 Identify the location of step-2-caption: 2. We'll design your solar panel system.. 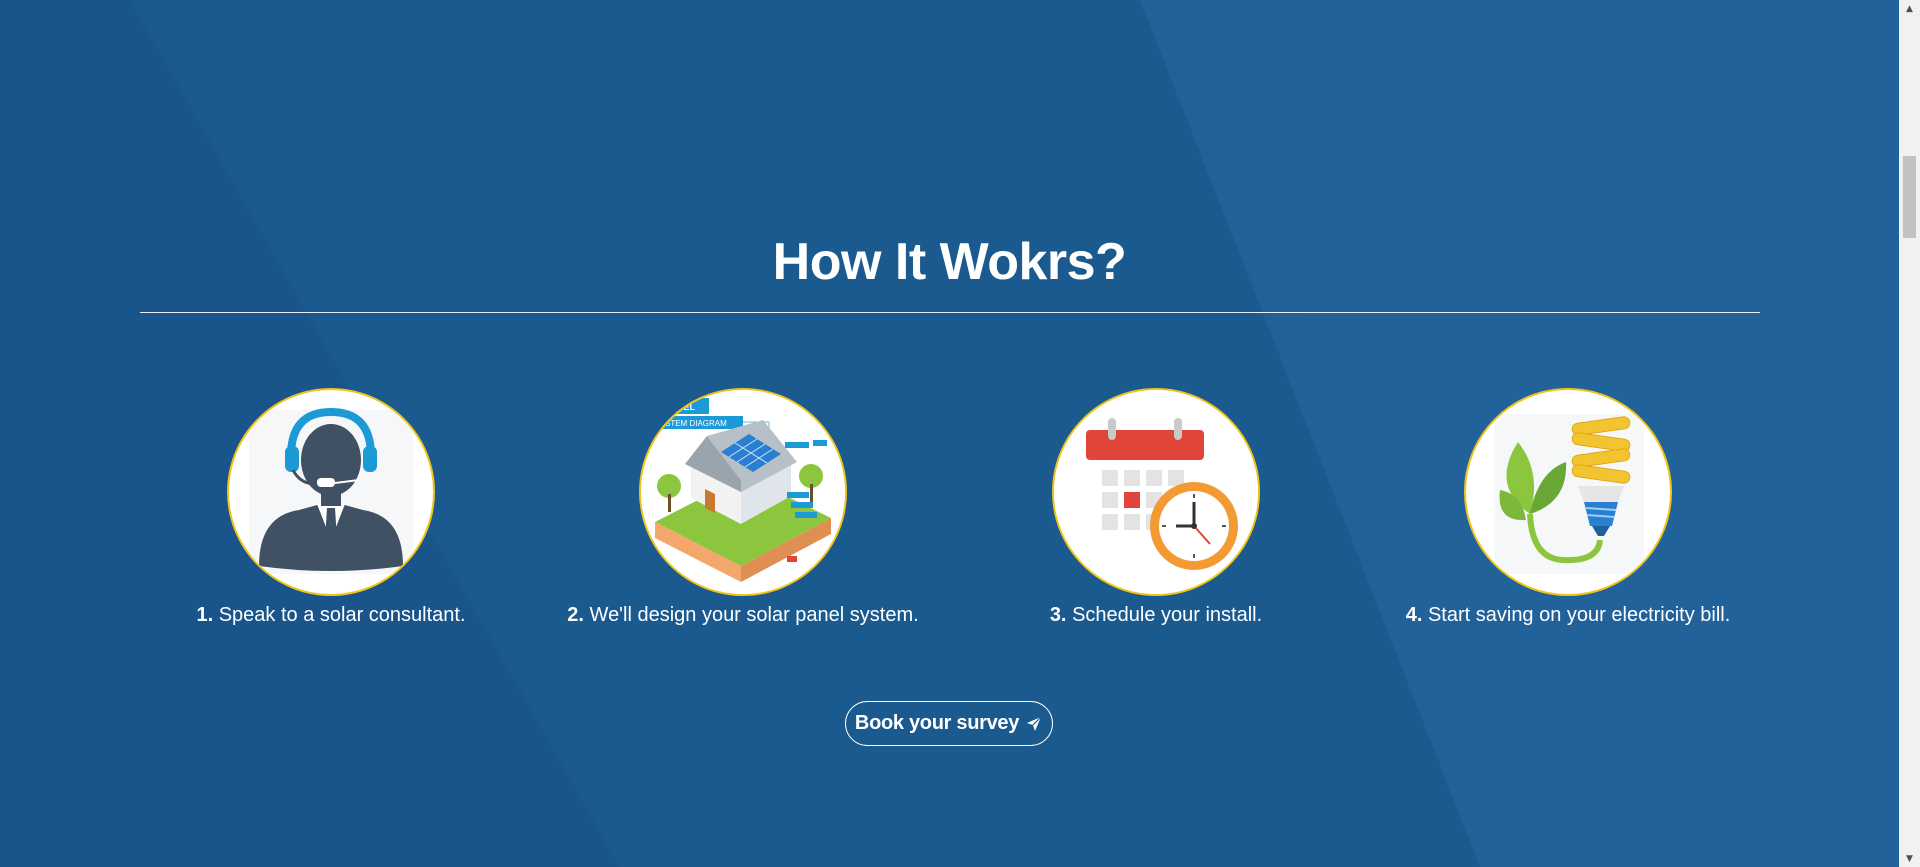
(743, 615).